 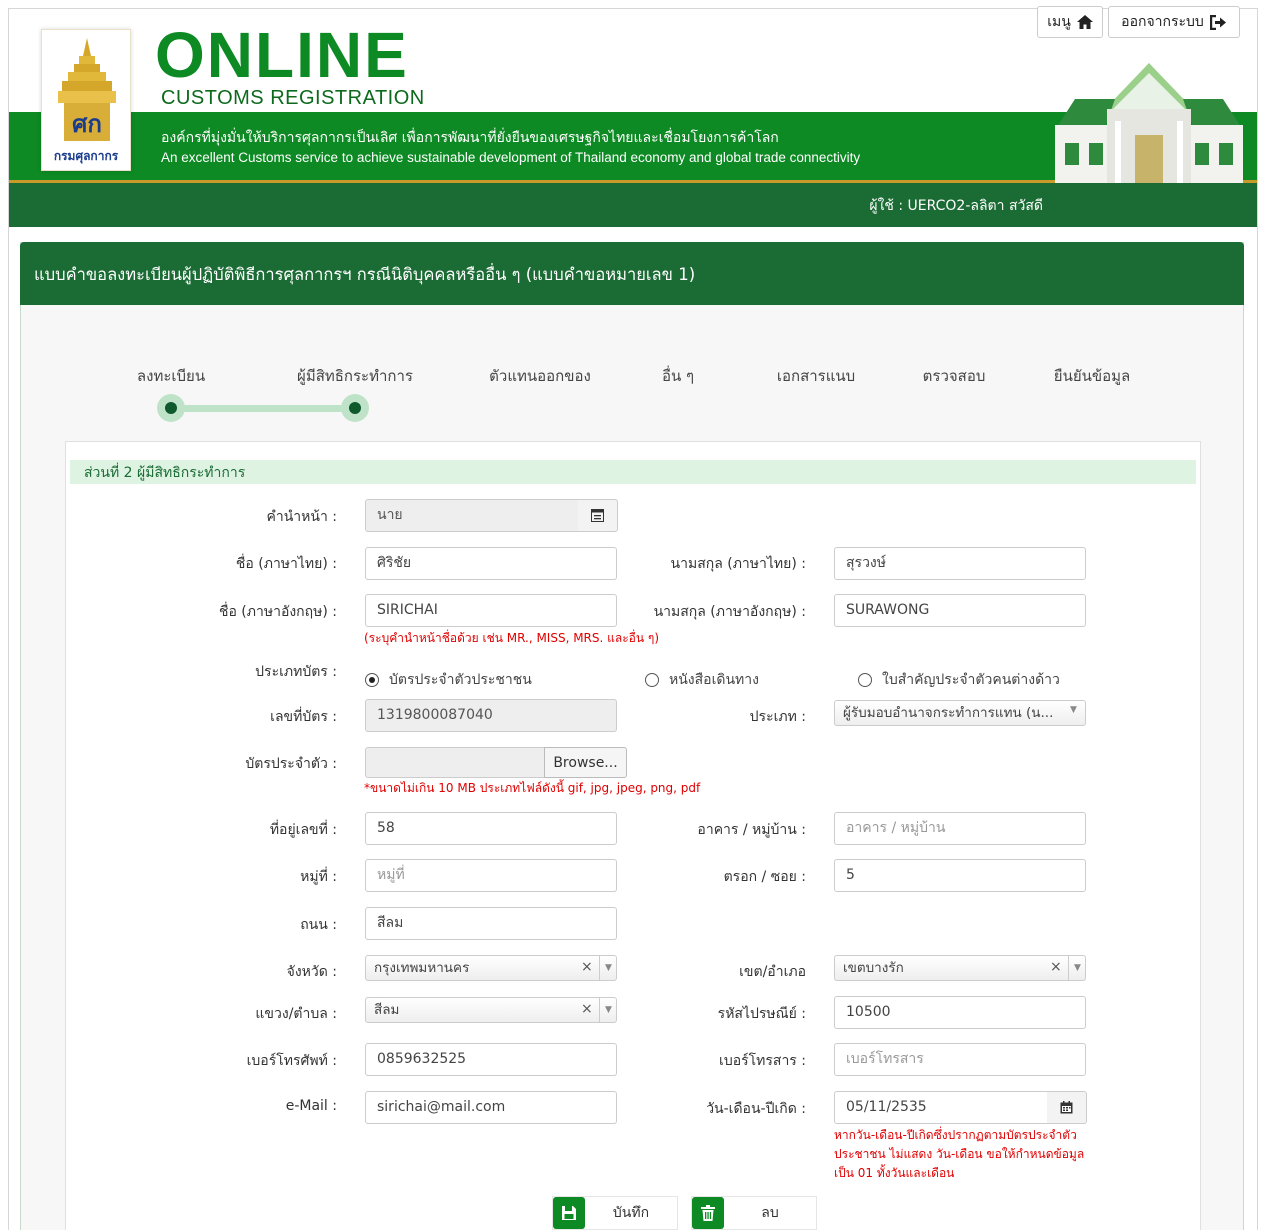 What do you see at coordinates (960, 563) in the screenshot?
I see `last-name-th-input: สุรวงษ์` at bounding box center [960, 563].